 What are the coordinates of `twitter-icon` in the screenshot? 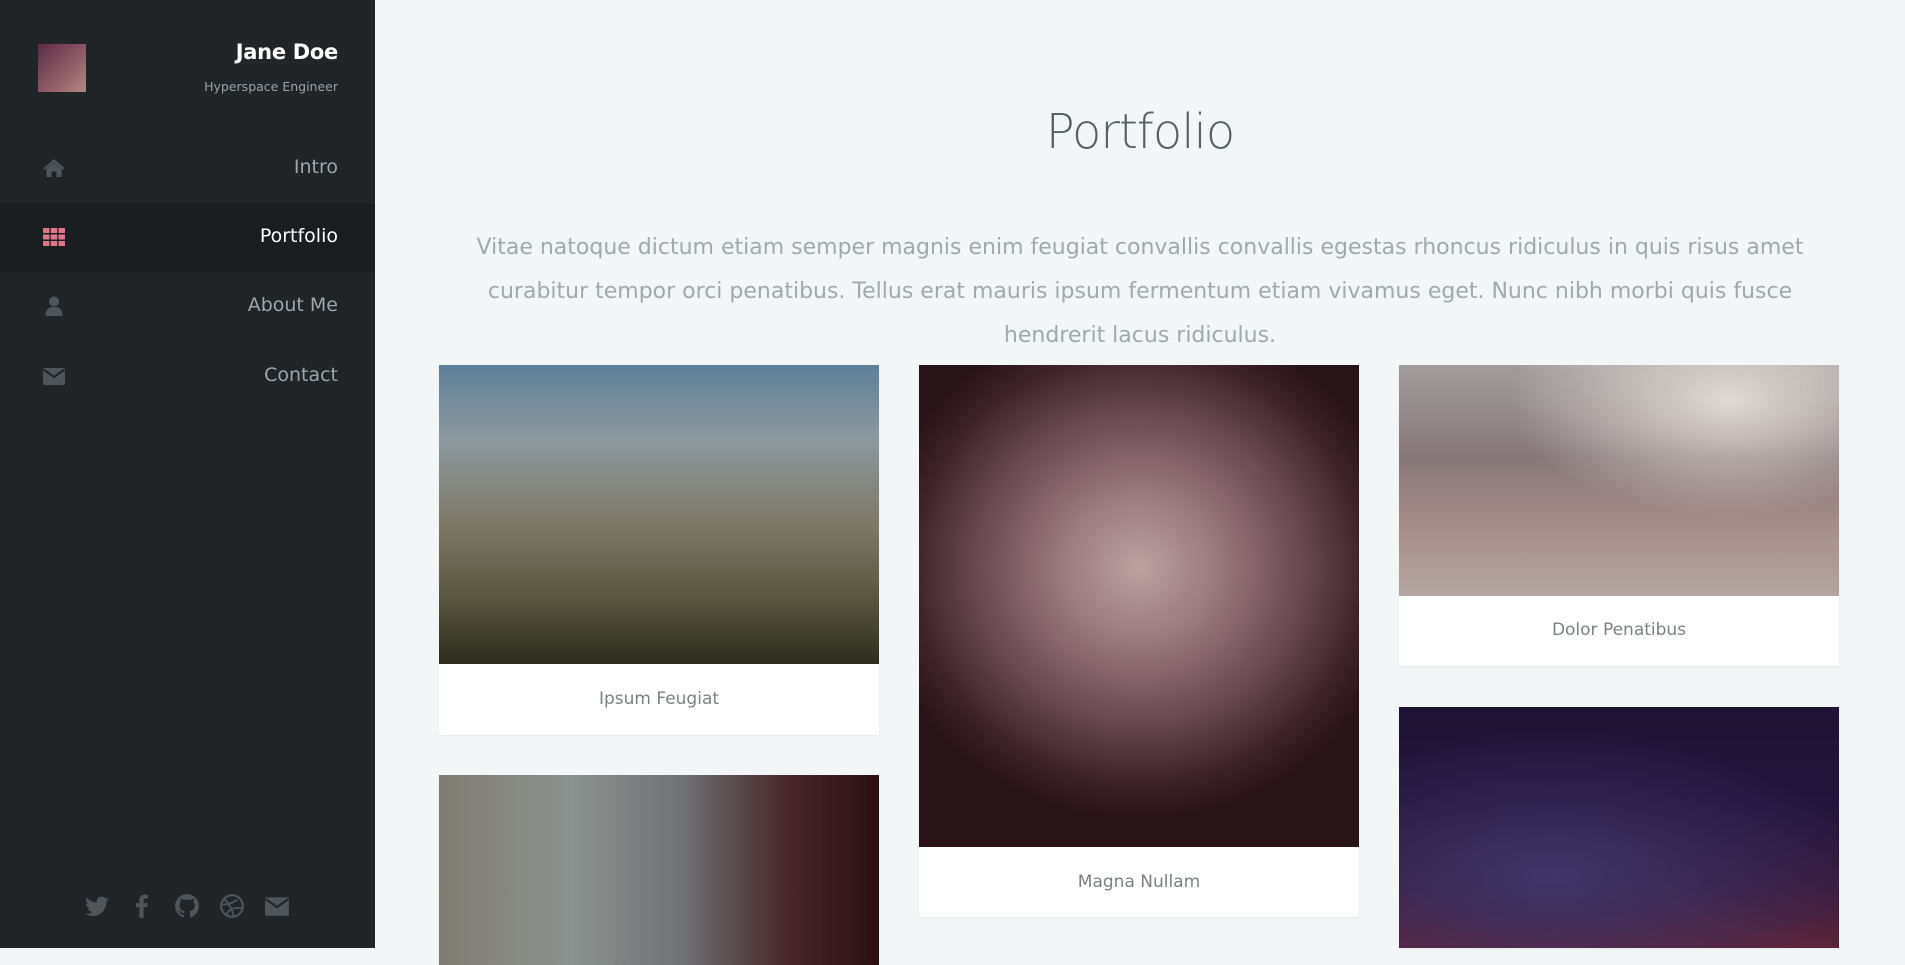 It's located at (97, 906).